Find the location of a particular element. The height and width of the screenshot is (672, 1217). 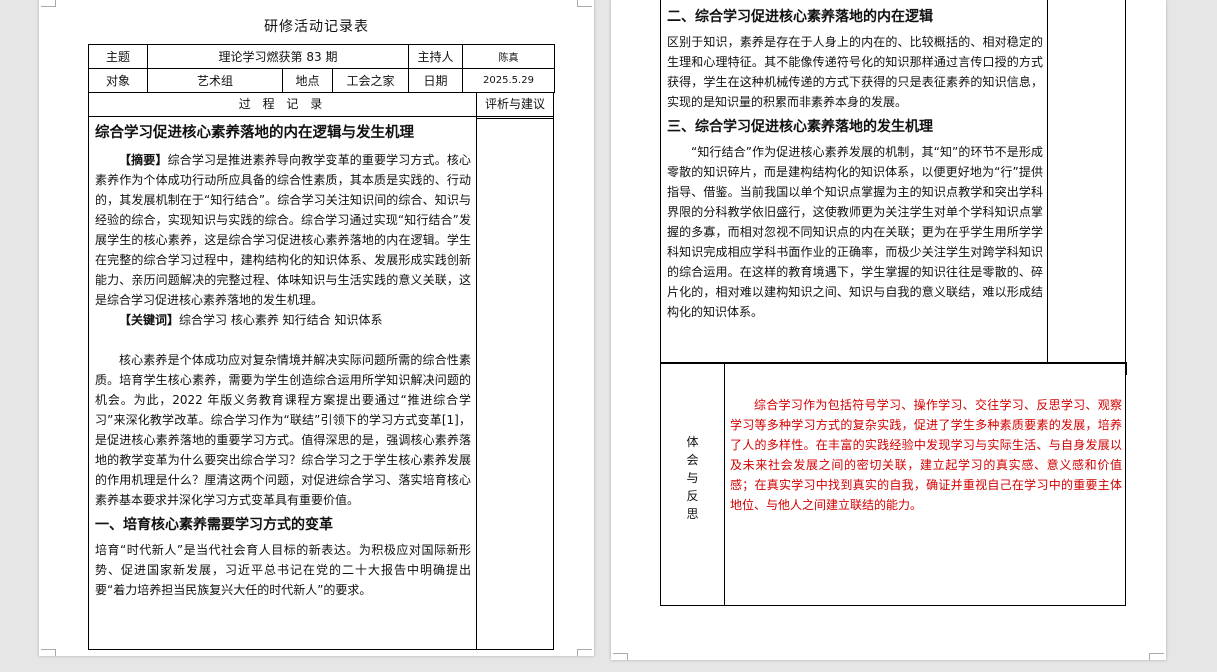

reflection-label-char: 会 is located at coordinates (692, 460).